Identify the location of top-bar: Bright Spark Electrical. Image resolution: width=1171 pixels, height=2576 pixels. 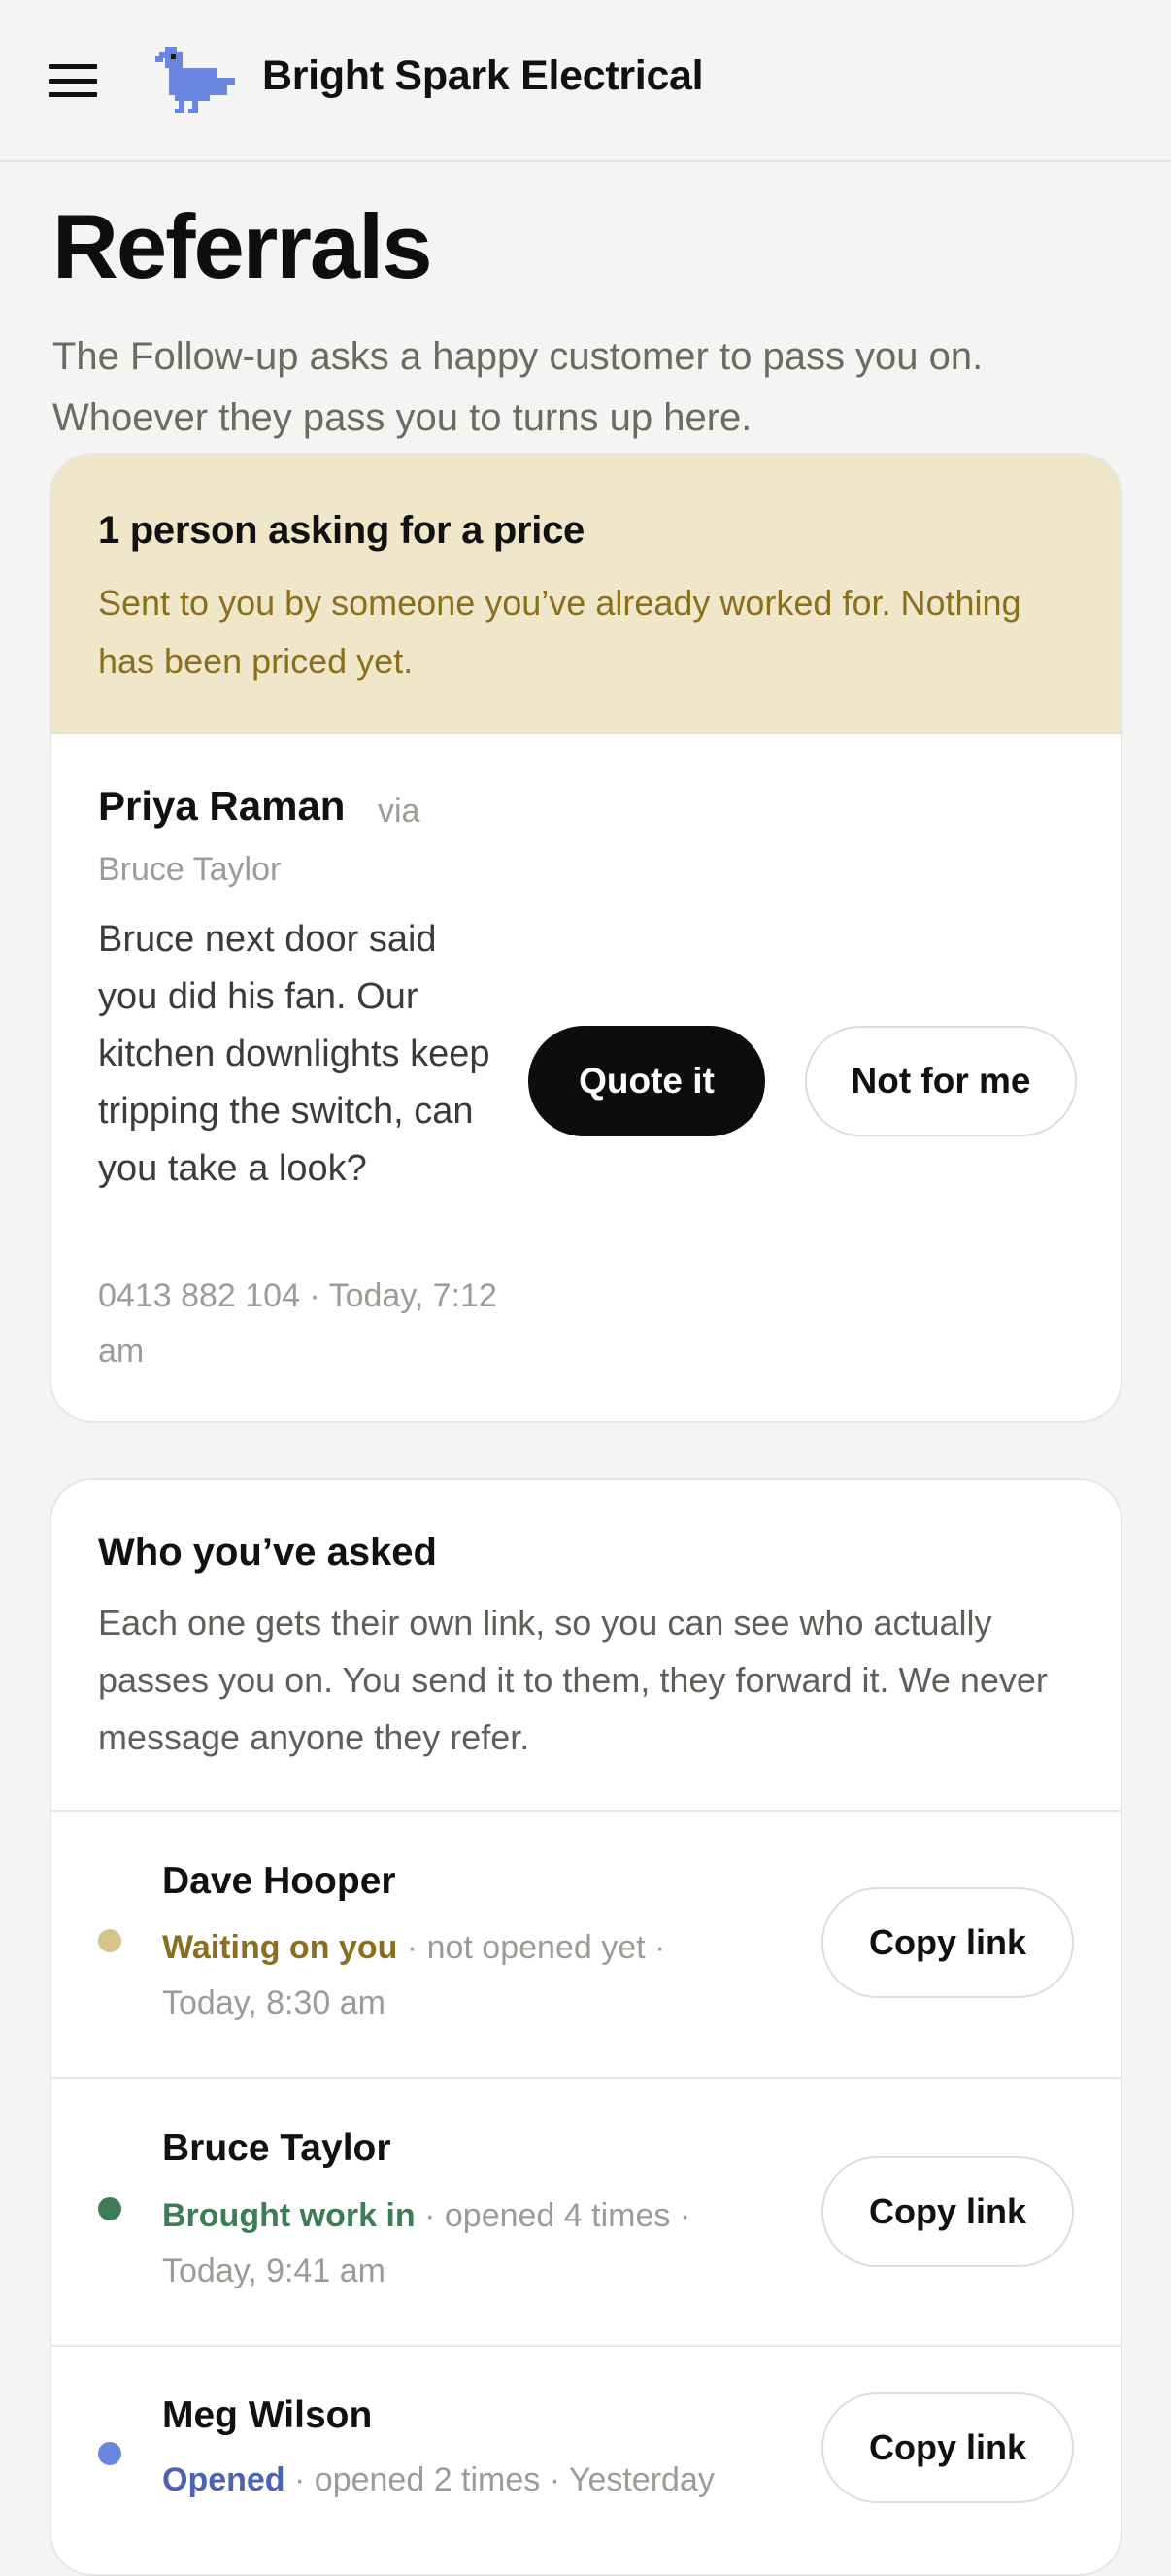
(585, 81).